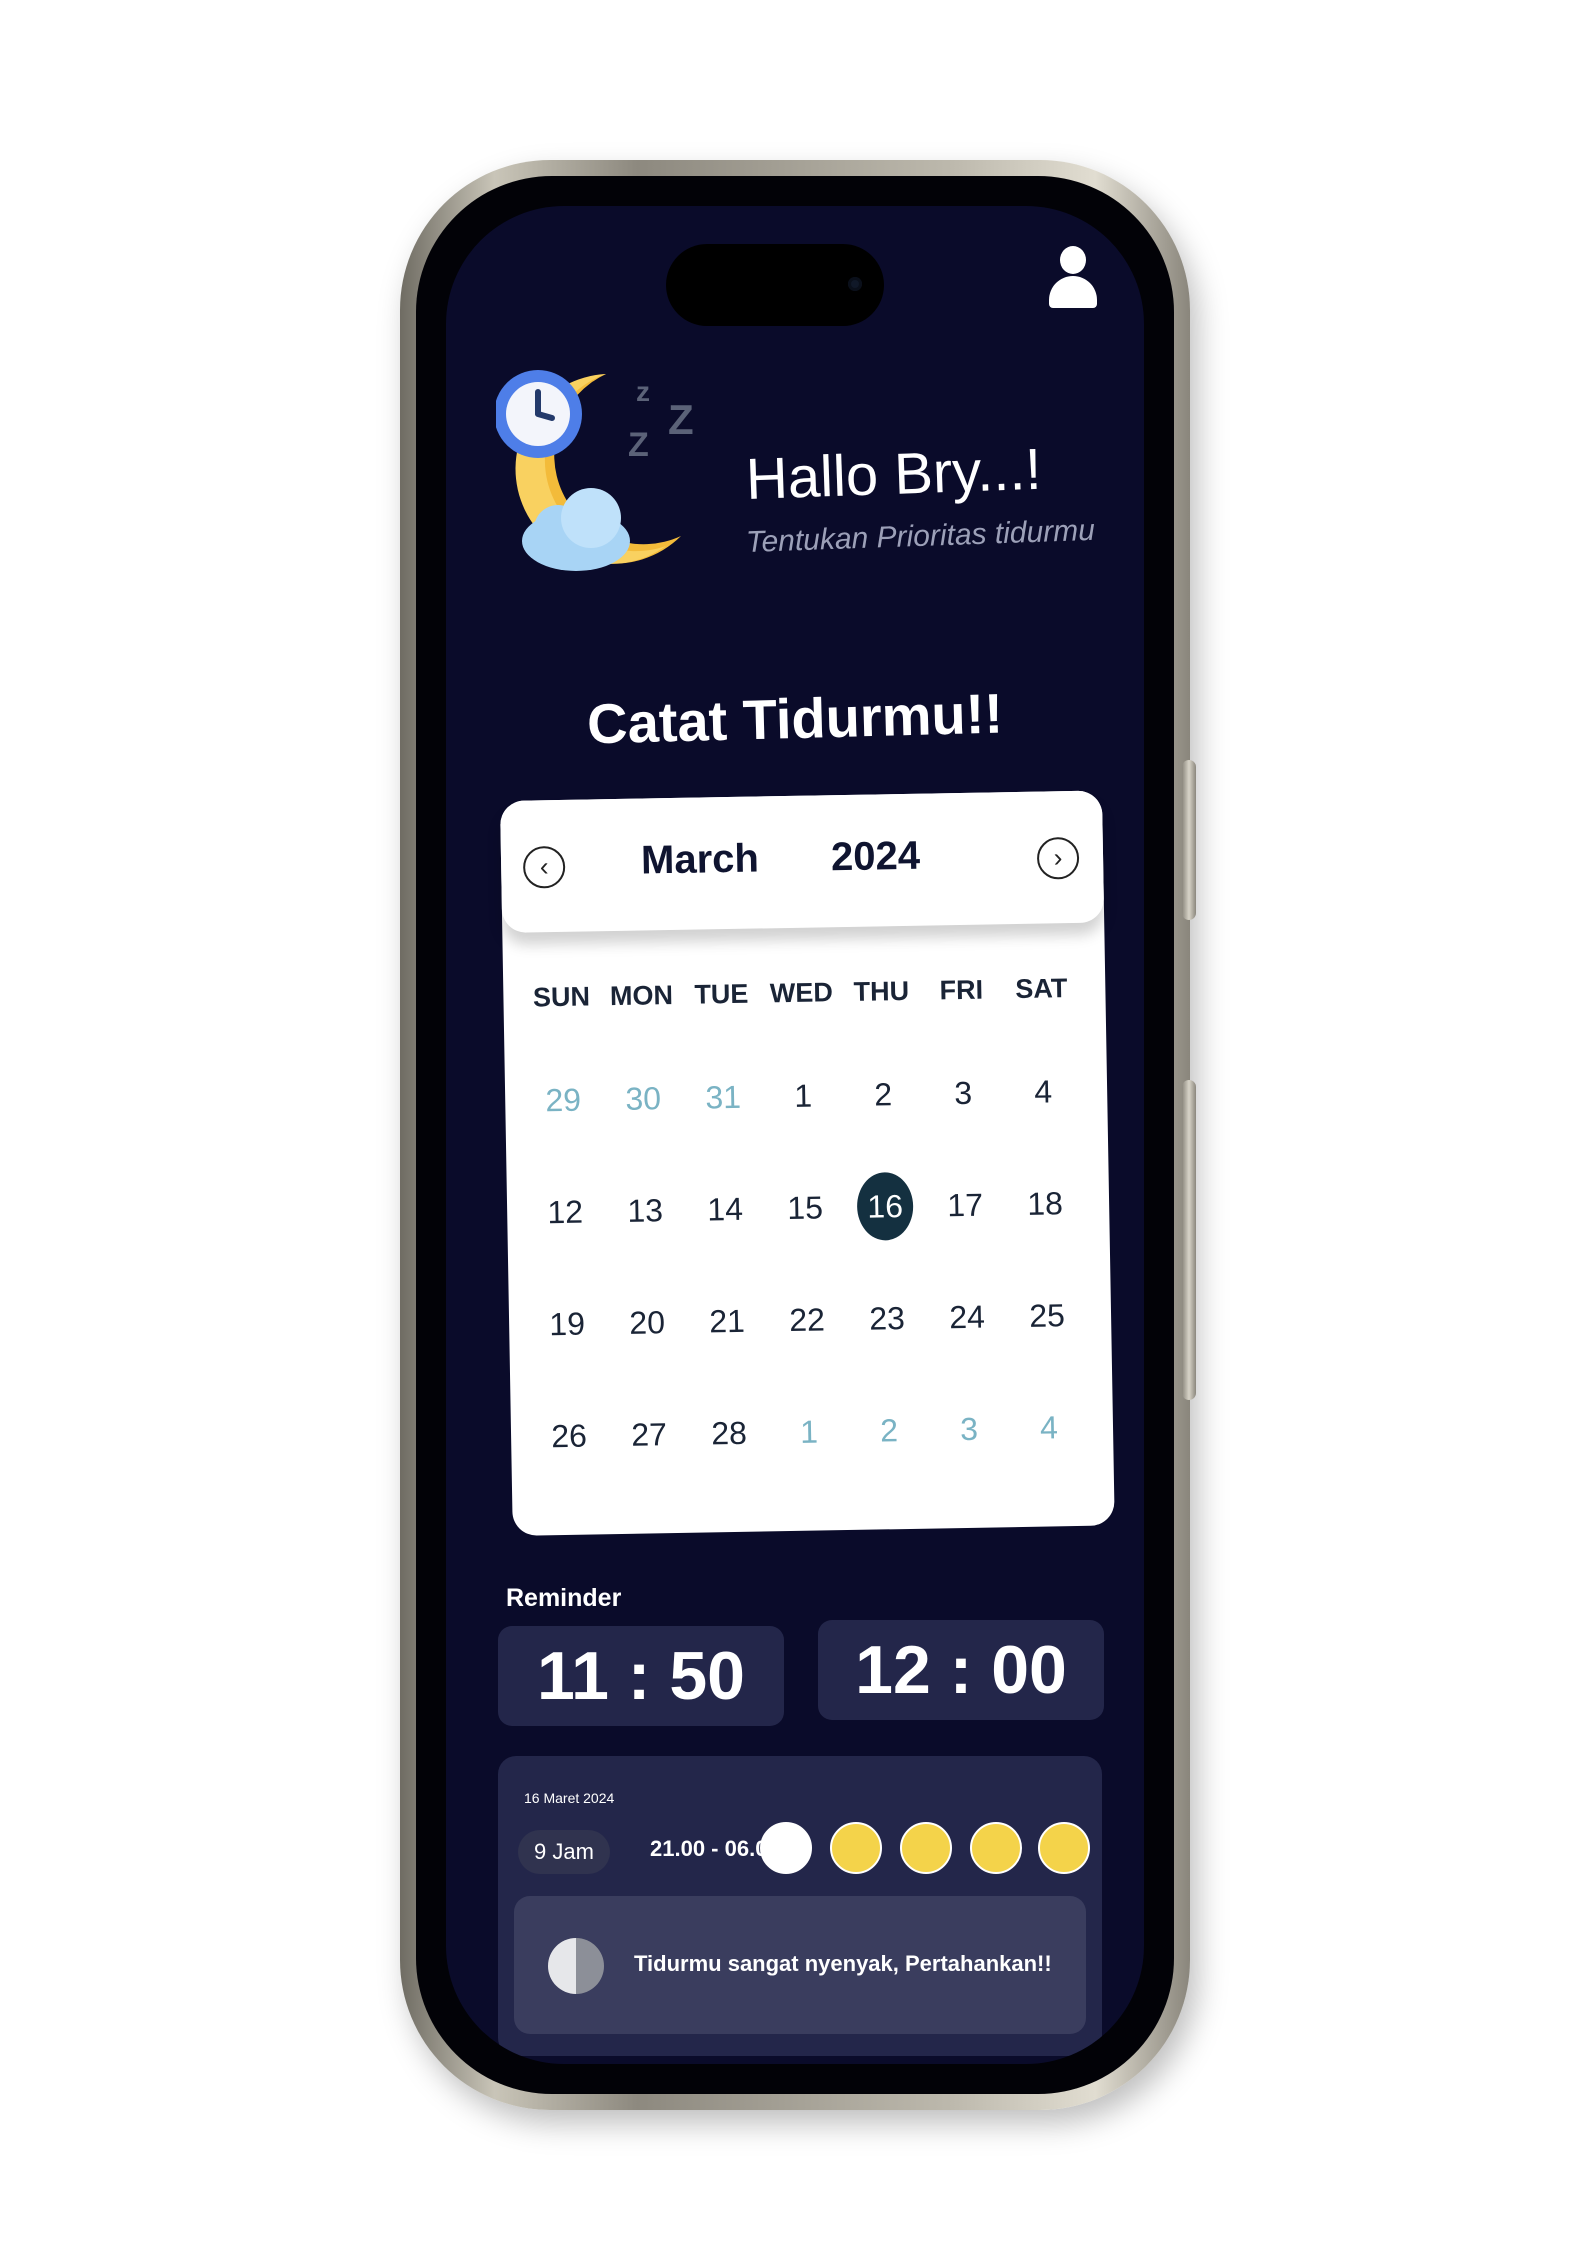 Image resolution: width=1587 pixels, height=2245 pixels. I want to click on calendar-year: 2024, so click(876, 857).